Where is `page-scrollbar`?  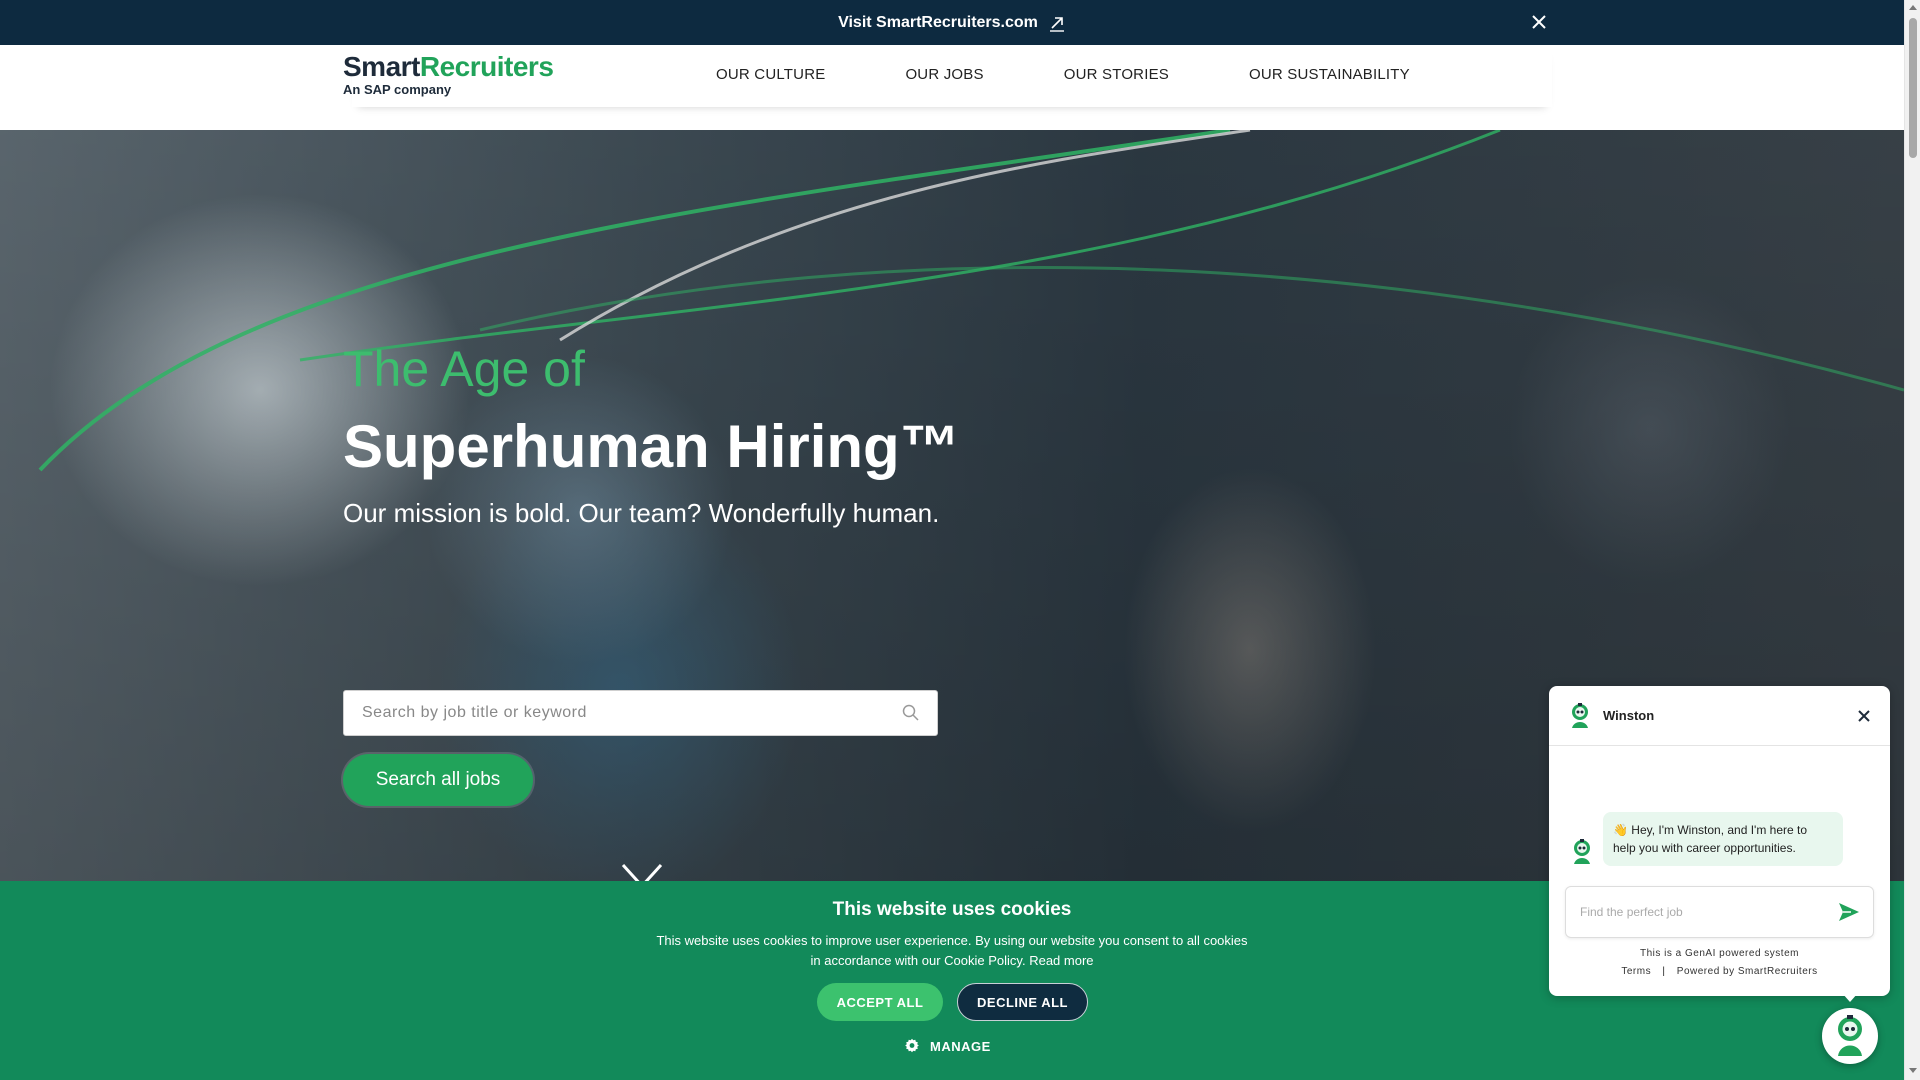 page-scrollbar is located at coordinates (1912, 540).